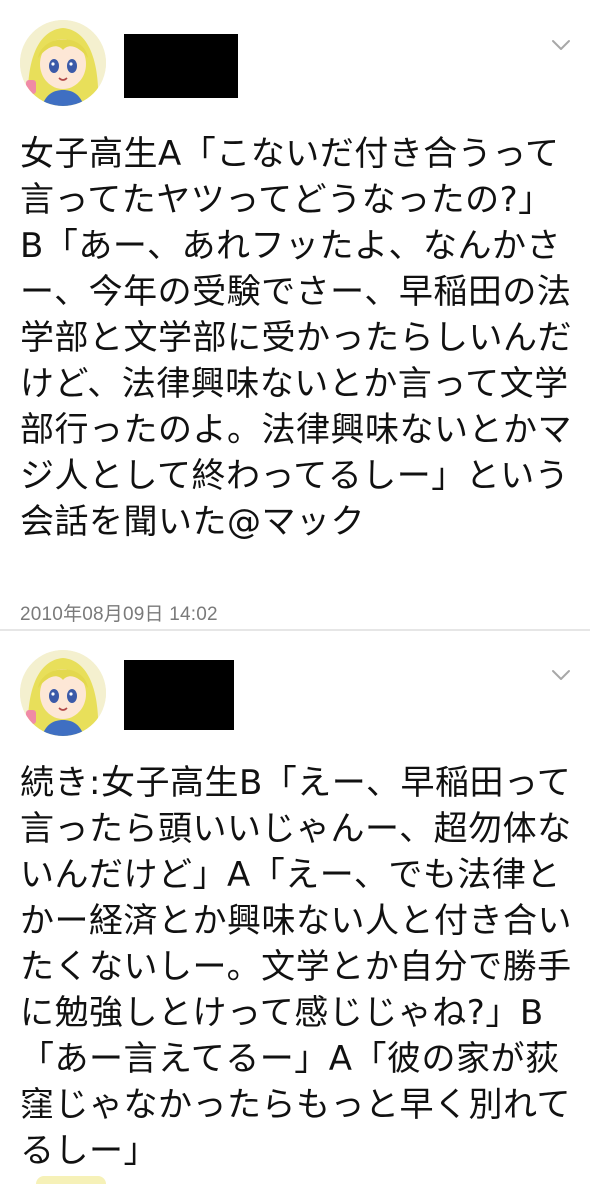 The height and width of the screenshot is (1184, 590). What do you see at coordinates (71, 1180) in the screenshot?
I see `next-tweet-avatar-peek` at bounding box center [71, 1180].